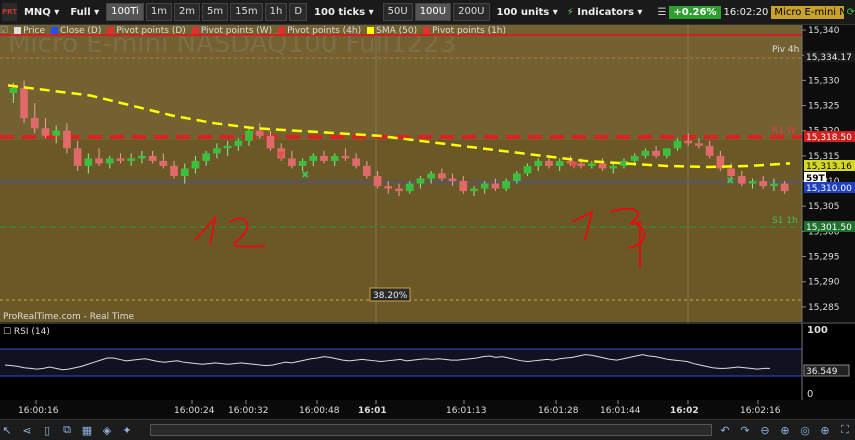  What do you see at coordinates (825, 430) in the screenshot?
I see `zoom-in-icon: ⊕` at bounding box center [825, 430].